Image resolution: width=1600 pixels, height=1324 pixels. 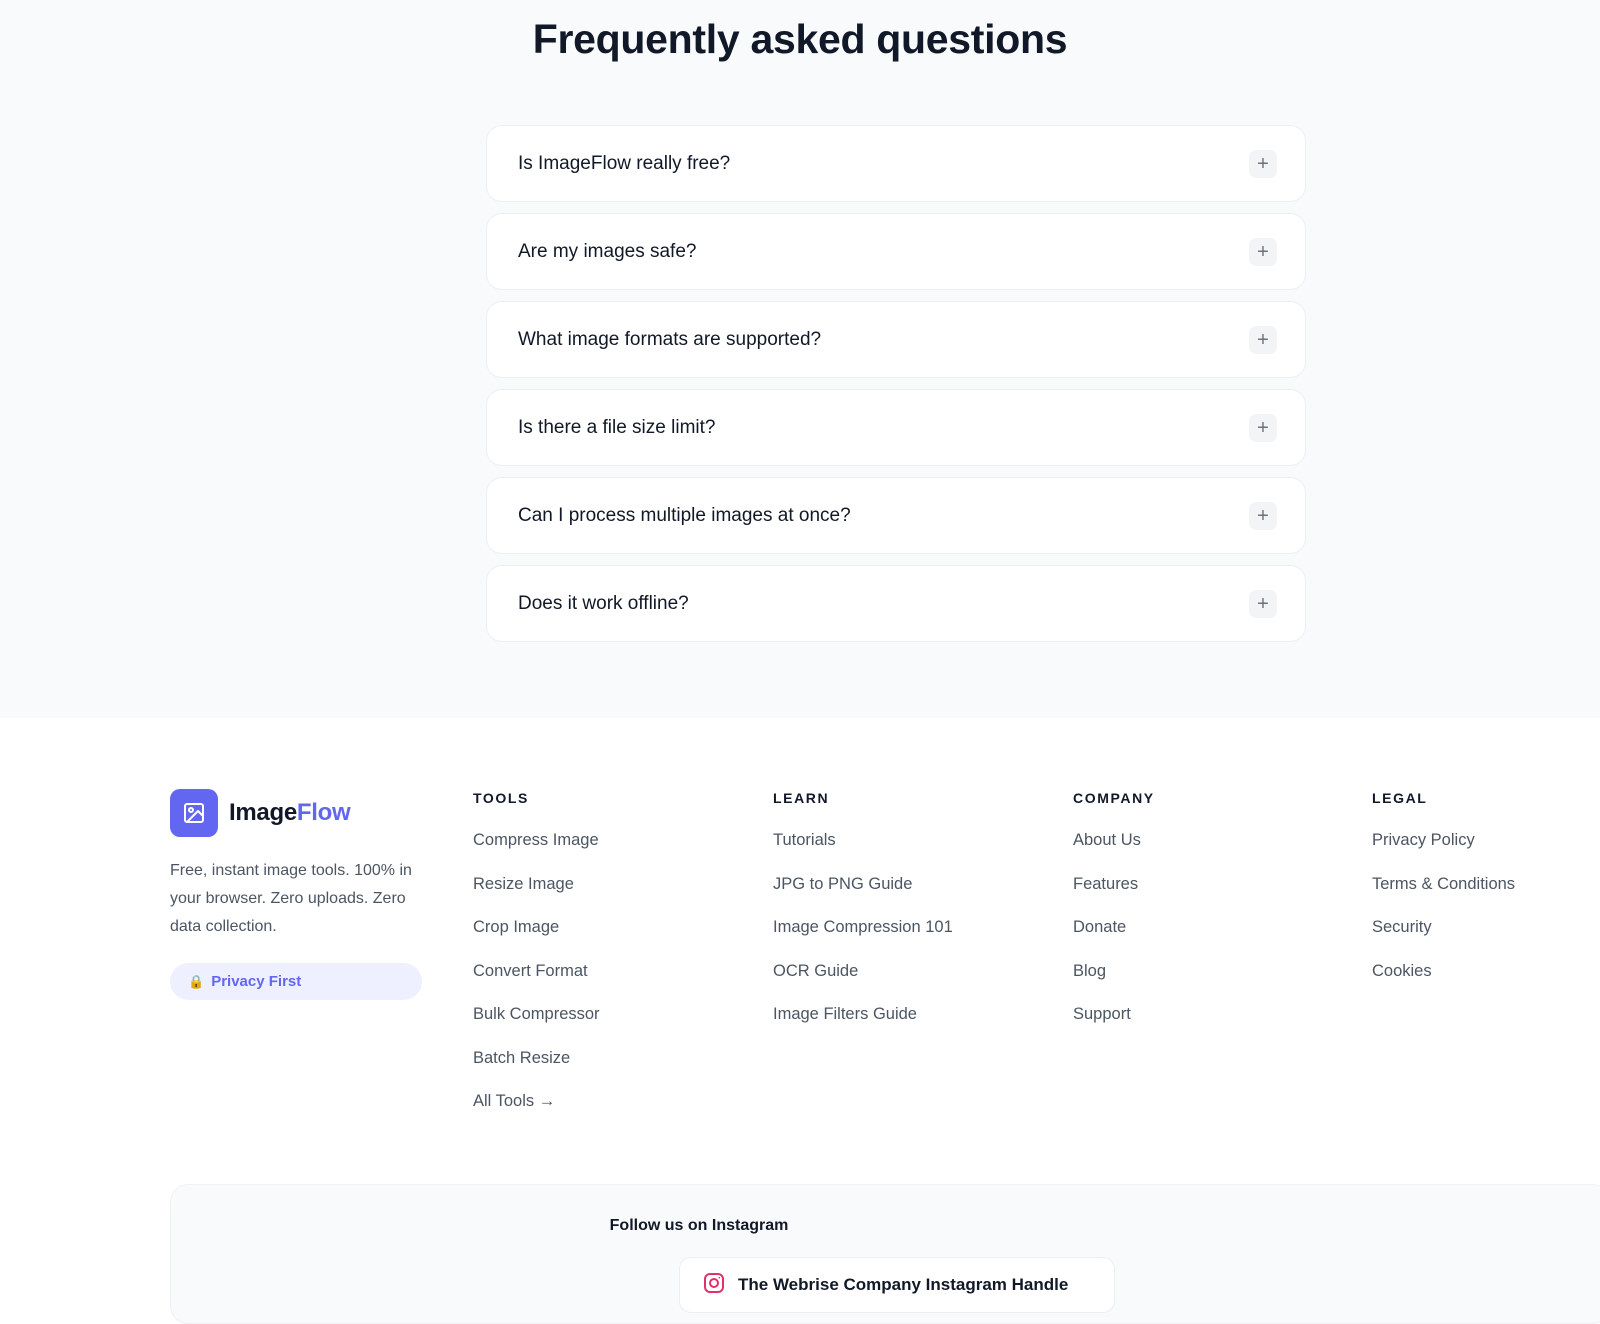 What do you see at coordinates (603, 603) in the screenshot?
I see `faq-question: Does it work offline?` at bounding box center [603, 603].